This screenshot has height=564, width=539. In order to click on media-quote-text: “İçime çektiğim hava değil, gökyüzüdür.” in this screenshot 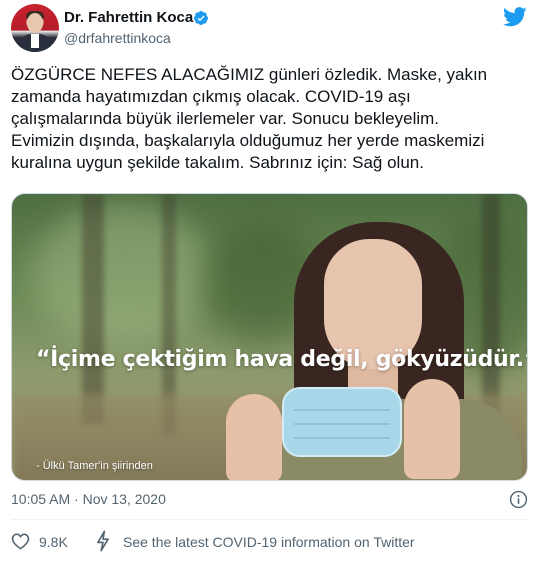, I will do `click(282, 359)`.